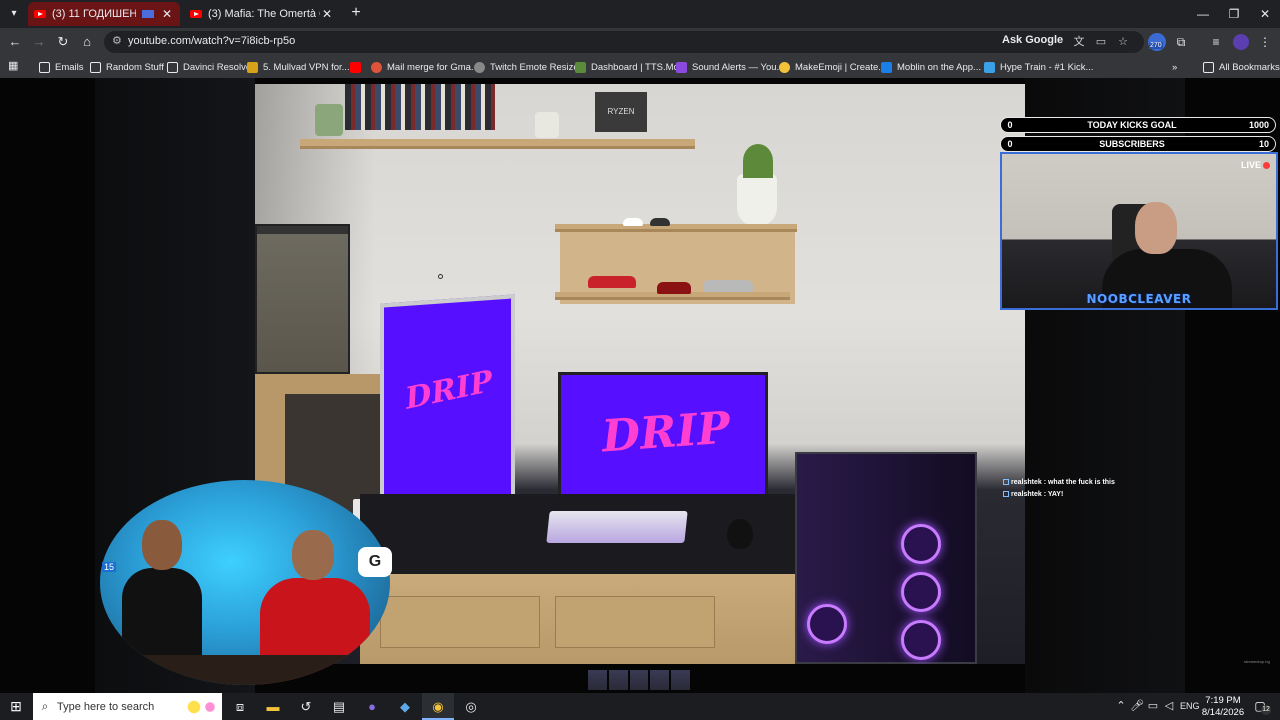 The height and width of the screenshot is (720, 1280). What do you see at coordinates (15, 42) in the screenshot?
I see `back-button: ←` at bounding box center [15, 42].